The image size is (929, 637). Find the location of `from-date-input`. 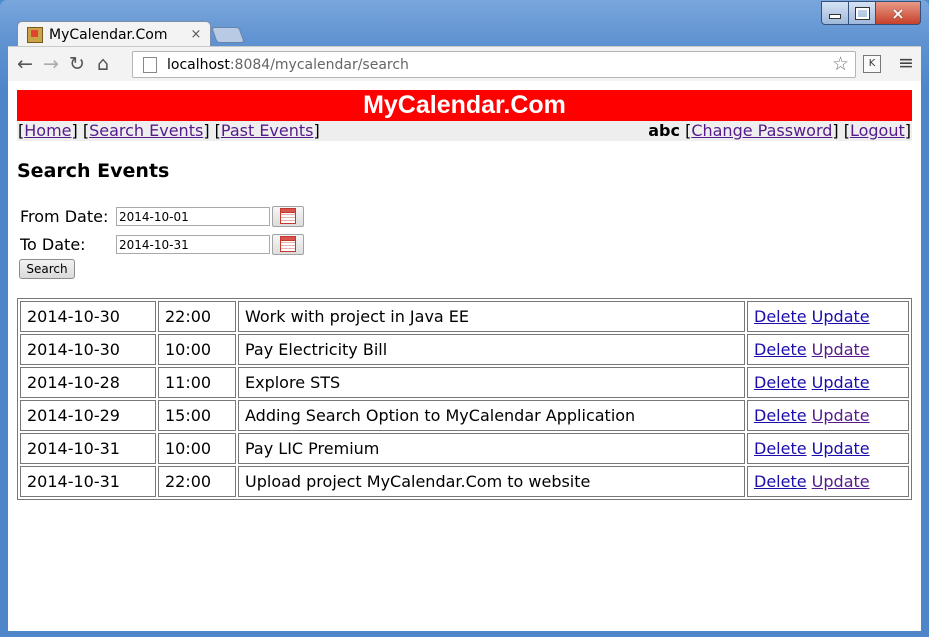

from-date-input is located at coordinates (193, 216).